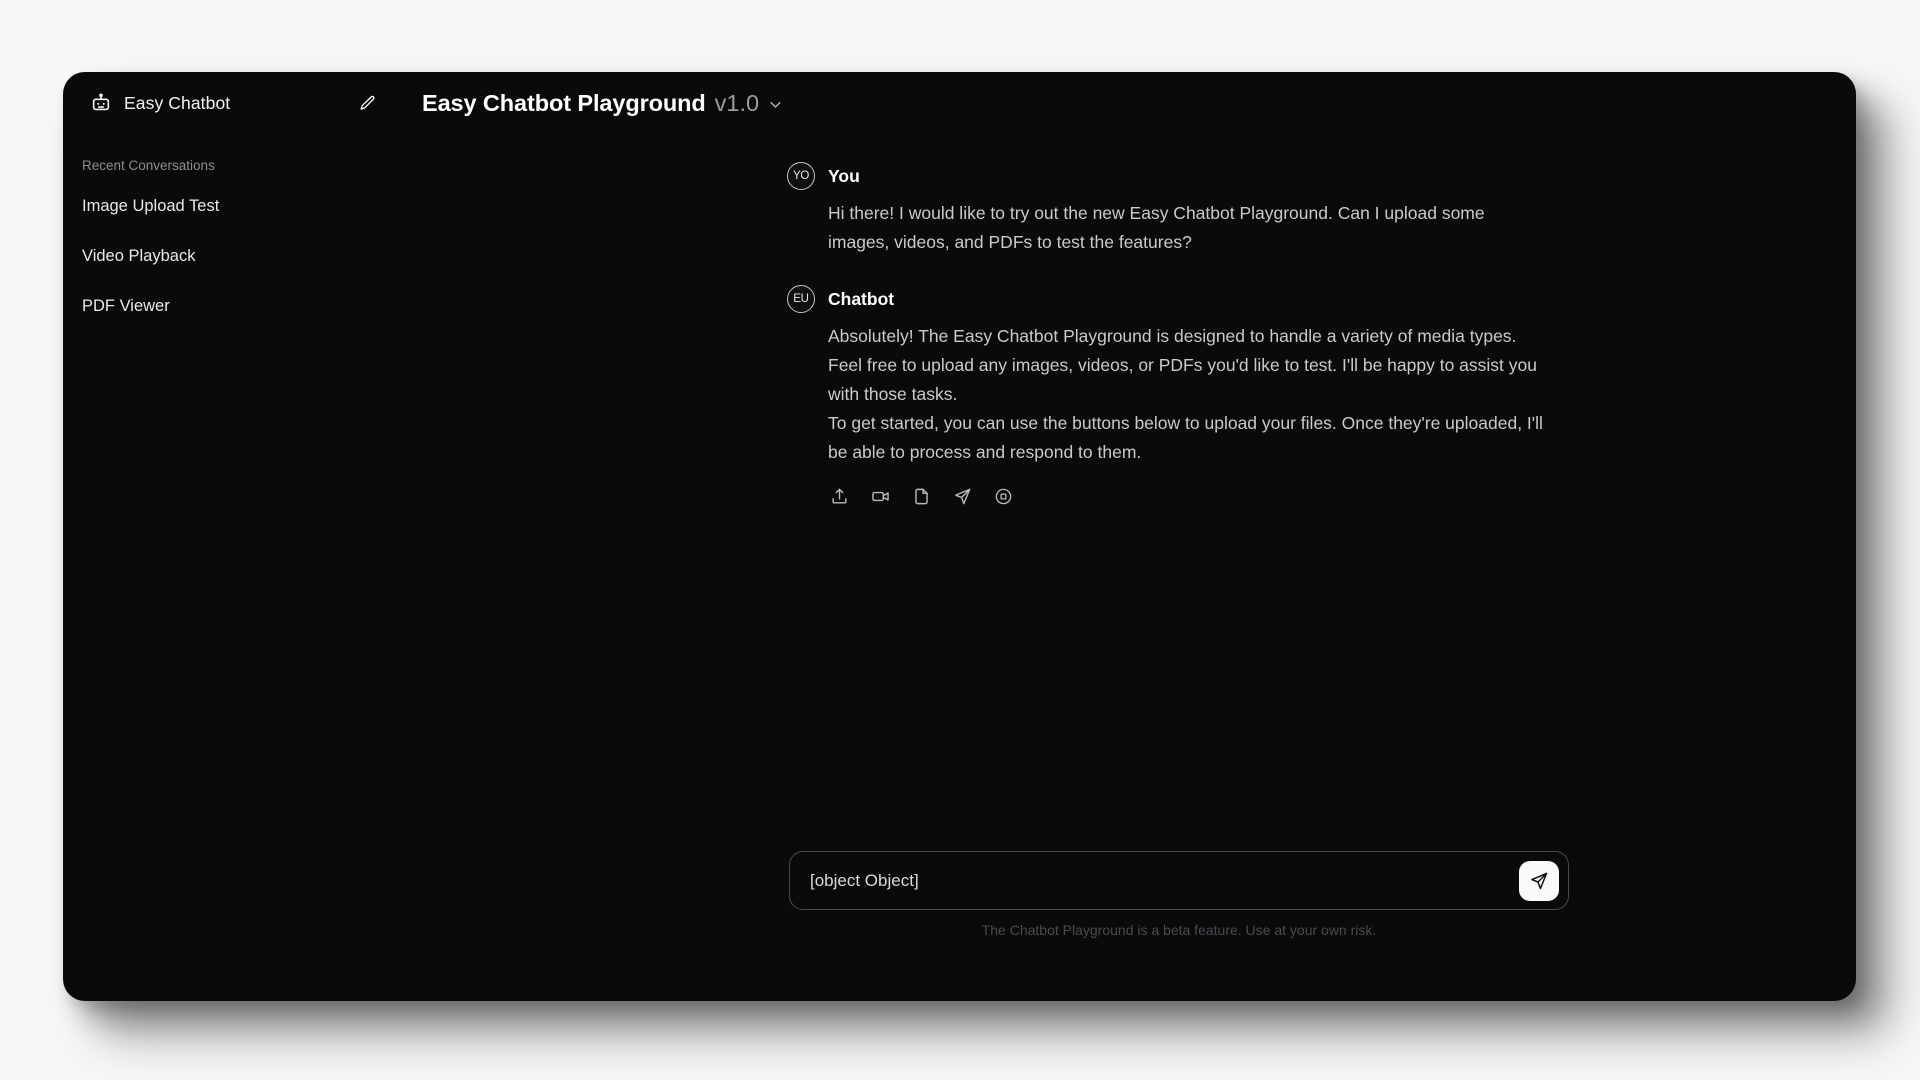 The height and width of the screenshot is (1080, 1920). Describe the element at coordinates (801, 299) in the screenshot. I see `avatar: EU` at that location.